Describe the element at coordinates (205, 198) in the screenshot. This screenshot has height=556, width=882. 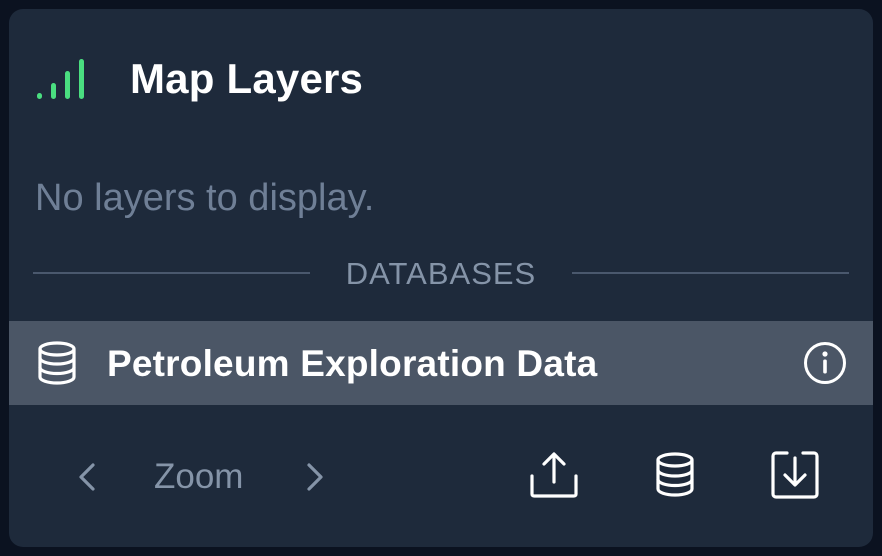
I see `empty-layers-message: No layers to display.` at that location.